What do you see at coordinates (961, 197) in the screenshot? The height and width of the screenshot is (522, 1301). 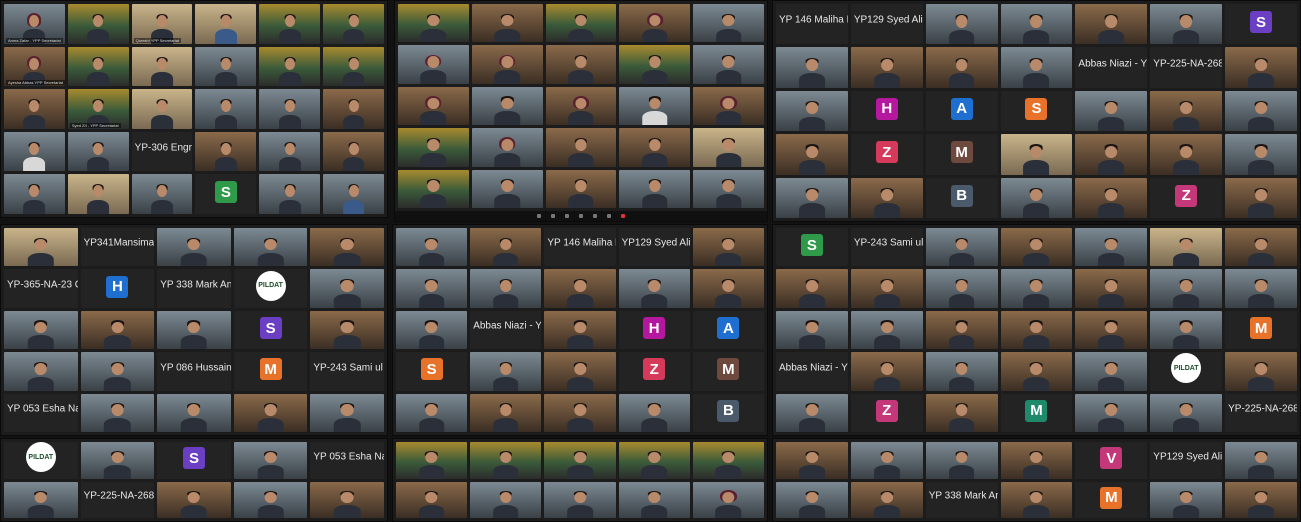 I see `participant-tile: B` at bounding box center [961, 197].